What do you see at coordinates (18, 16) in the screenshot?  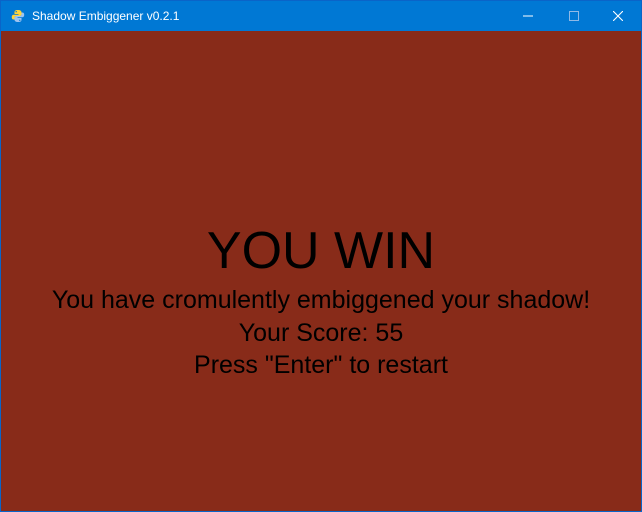 I see `python-icon` at bounding box center [18, 16].